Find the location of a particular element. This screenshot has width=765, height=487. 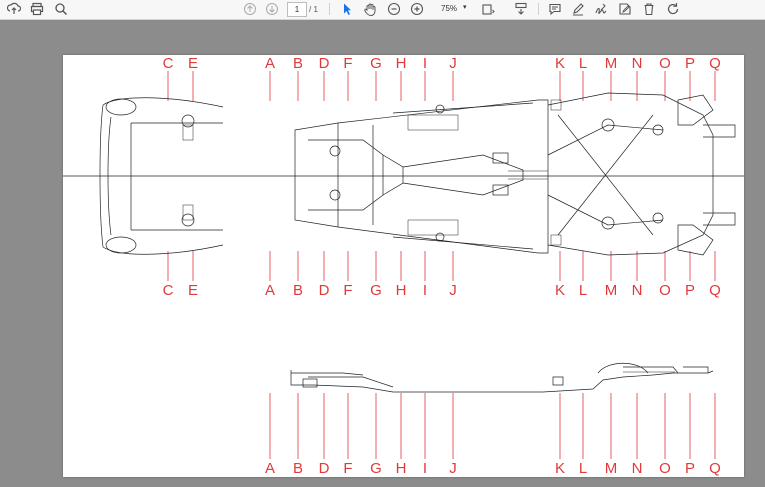

fit-page-icon is located at coordinates (488, 9).